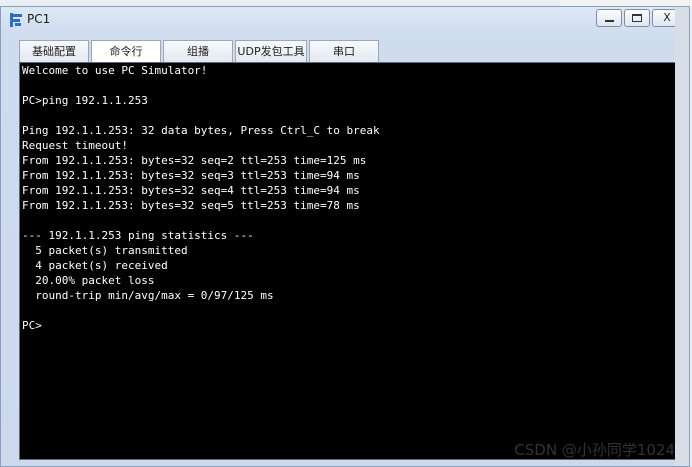 This screenshot has width=692, height=467. I want to click on tab-bar: 基础配置 命令行 组播 UDP发包工具 串口, so click(199, 51).